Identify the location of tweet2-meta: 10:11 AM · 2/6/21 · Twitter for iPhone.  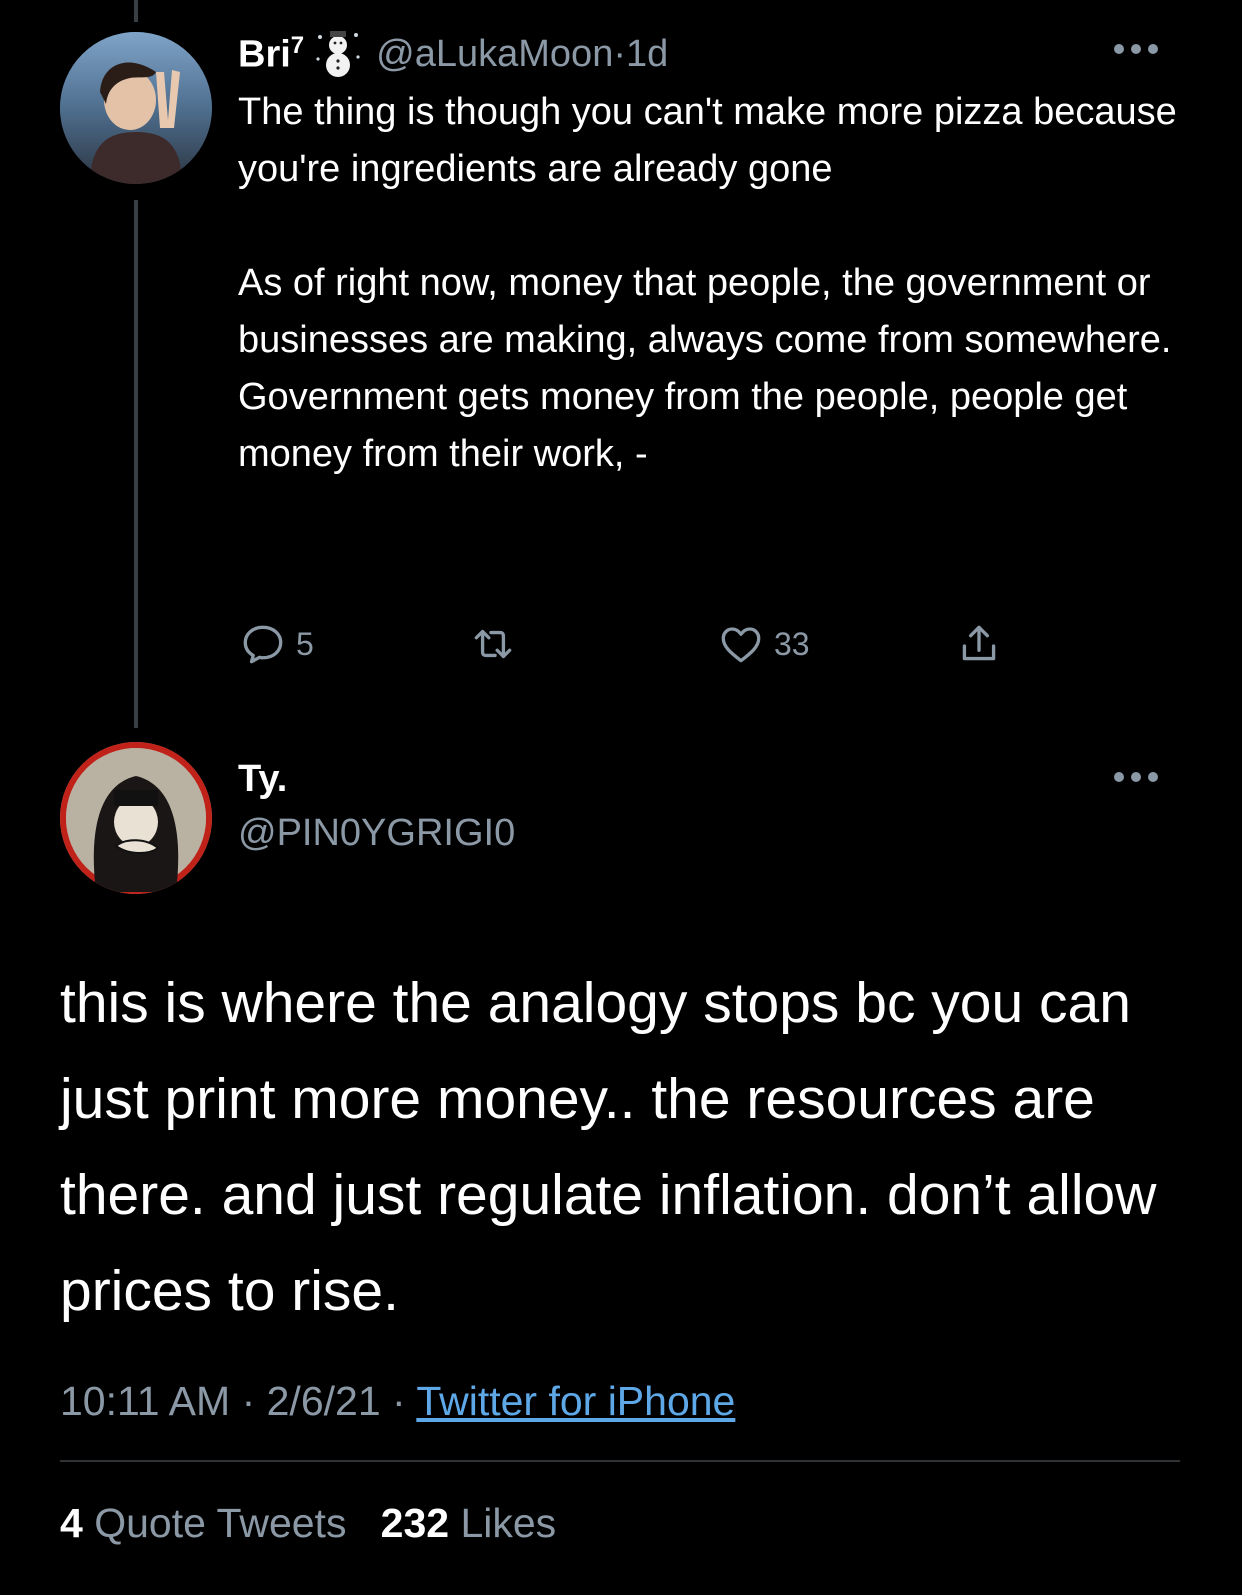
(397, 1401).